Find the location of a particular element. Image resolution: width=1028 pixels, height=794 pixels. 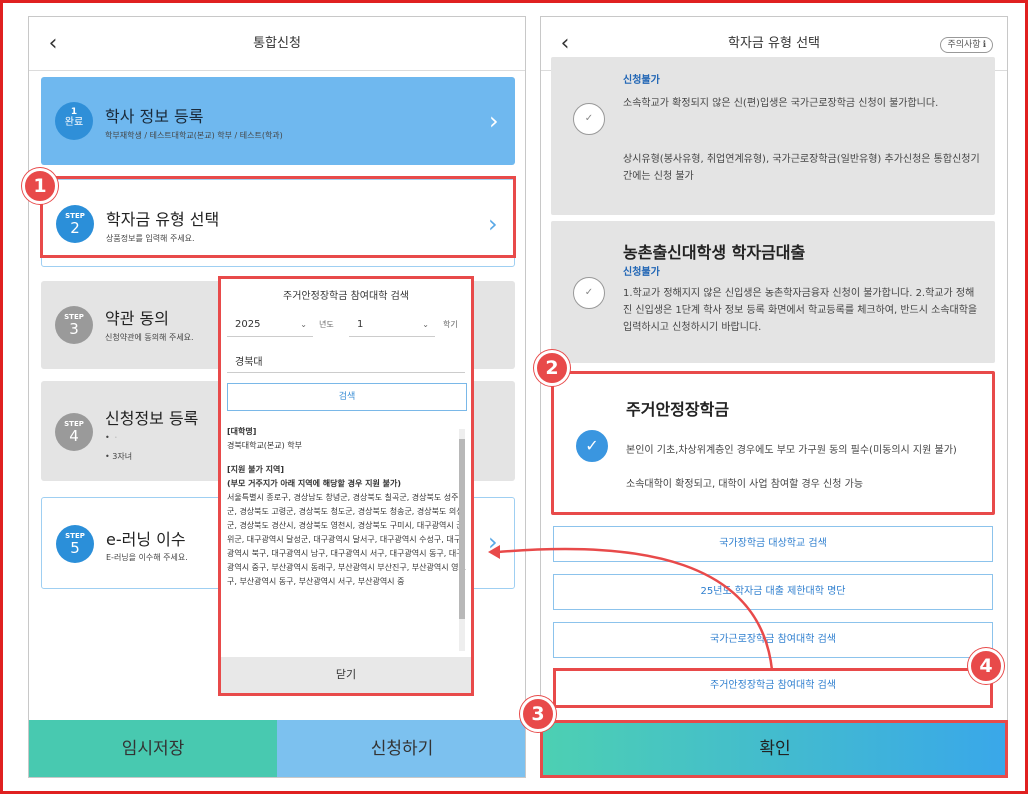

info-icon: ℹ is located at coordinates (984, 45).